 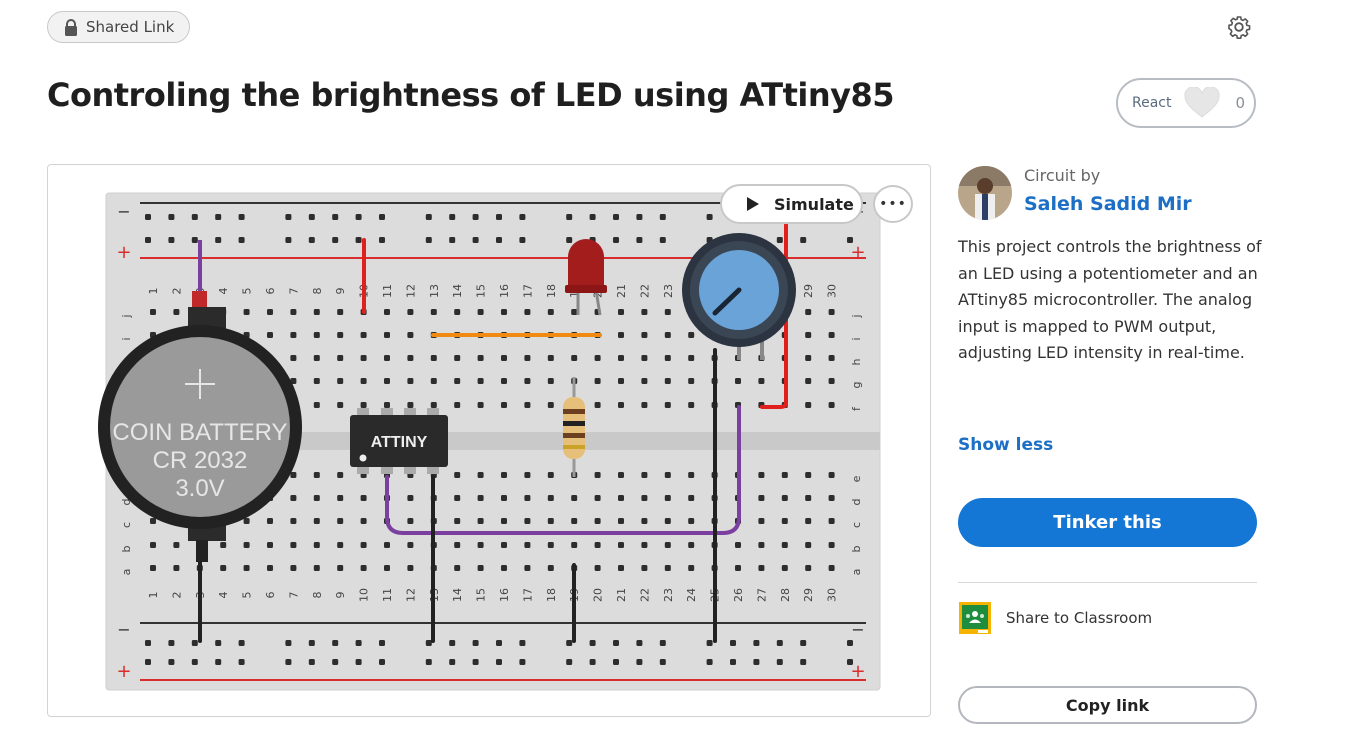 I want to click on column-number: 7, so click(x=293, y=291).